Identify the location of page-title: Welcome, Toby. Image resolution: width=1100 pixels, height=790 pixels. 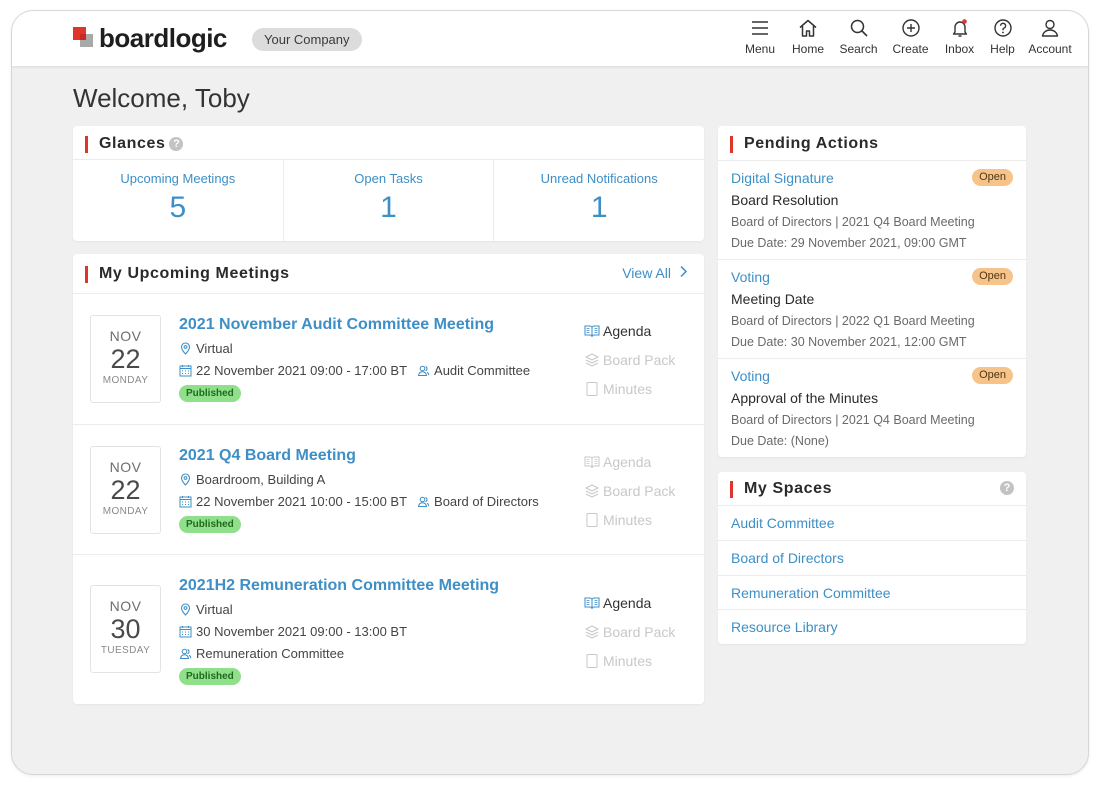
(161, 98).